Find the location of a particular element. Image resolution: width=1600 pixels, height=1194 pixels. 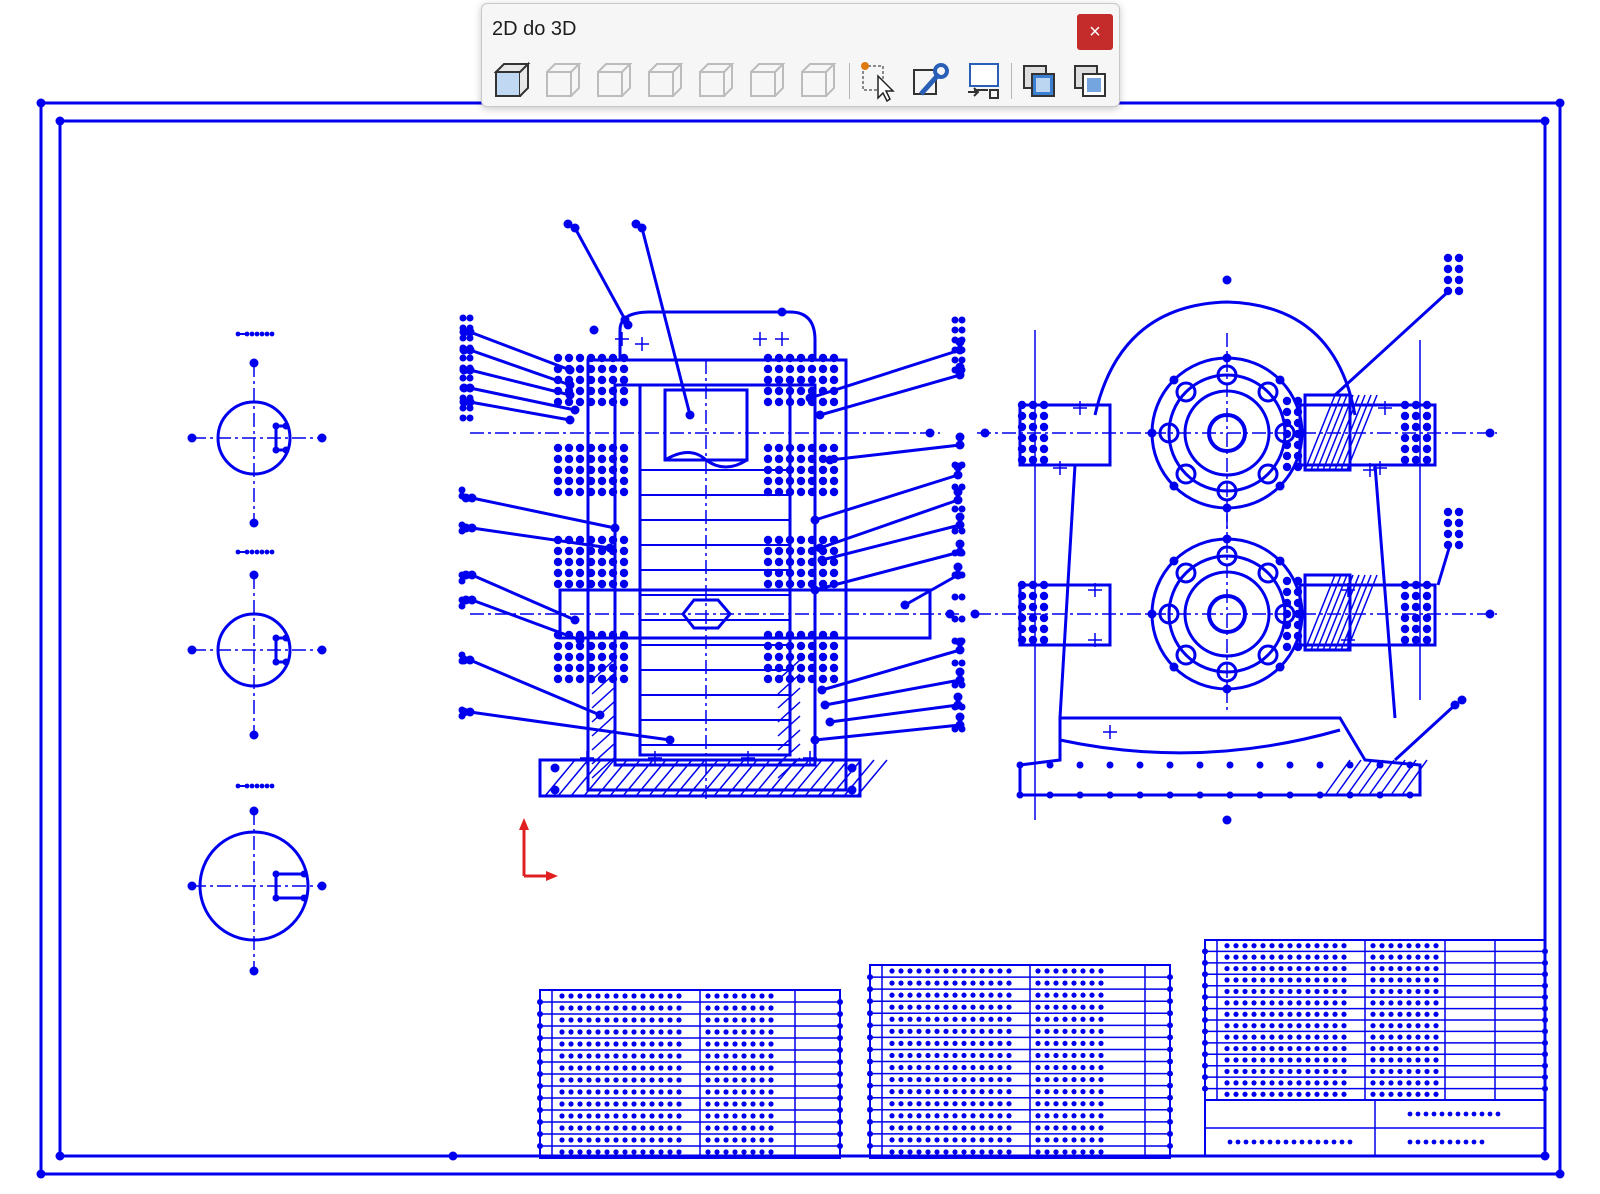

front-view-button is located at coordinates (513, 81).